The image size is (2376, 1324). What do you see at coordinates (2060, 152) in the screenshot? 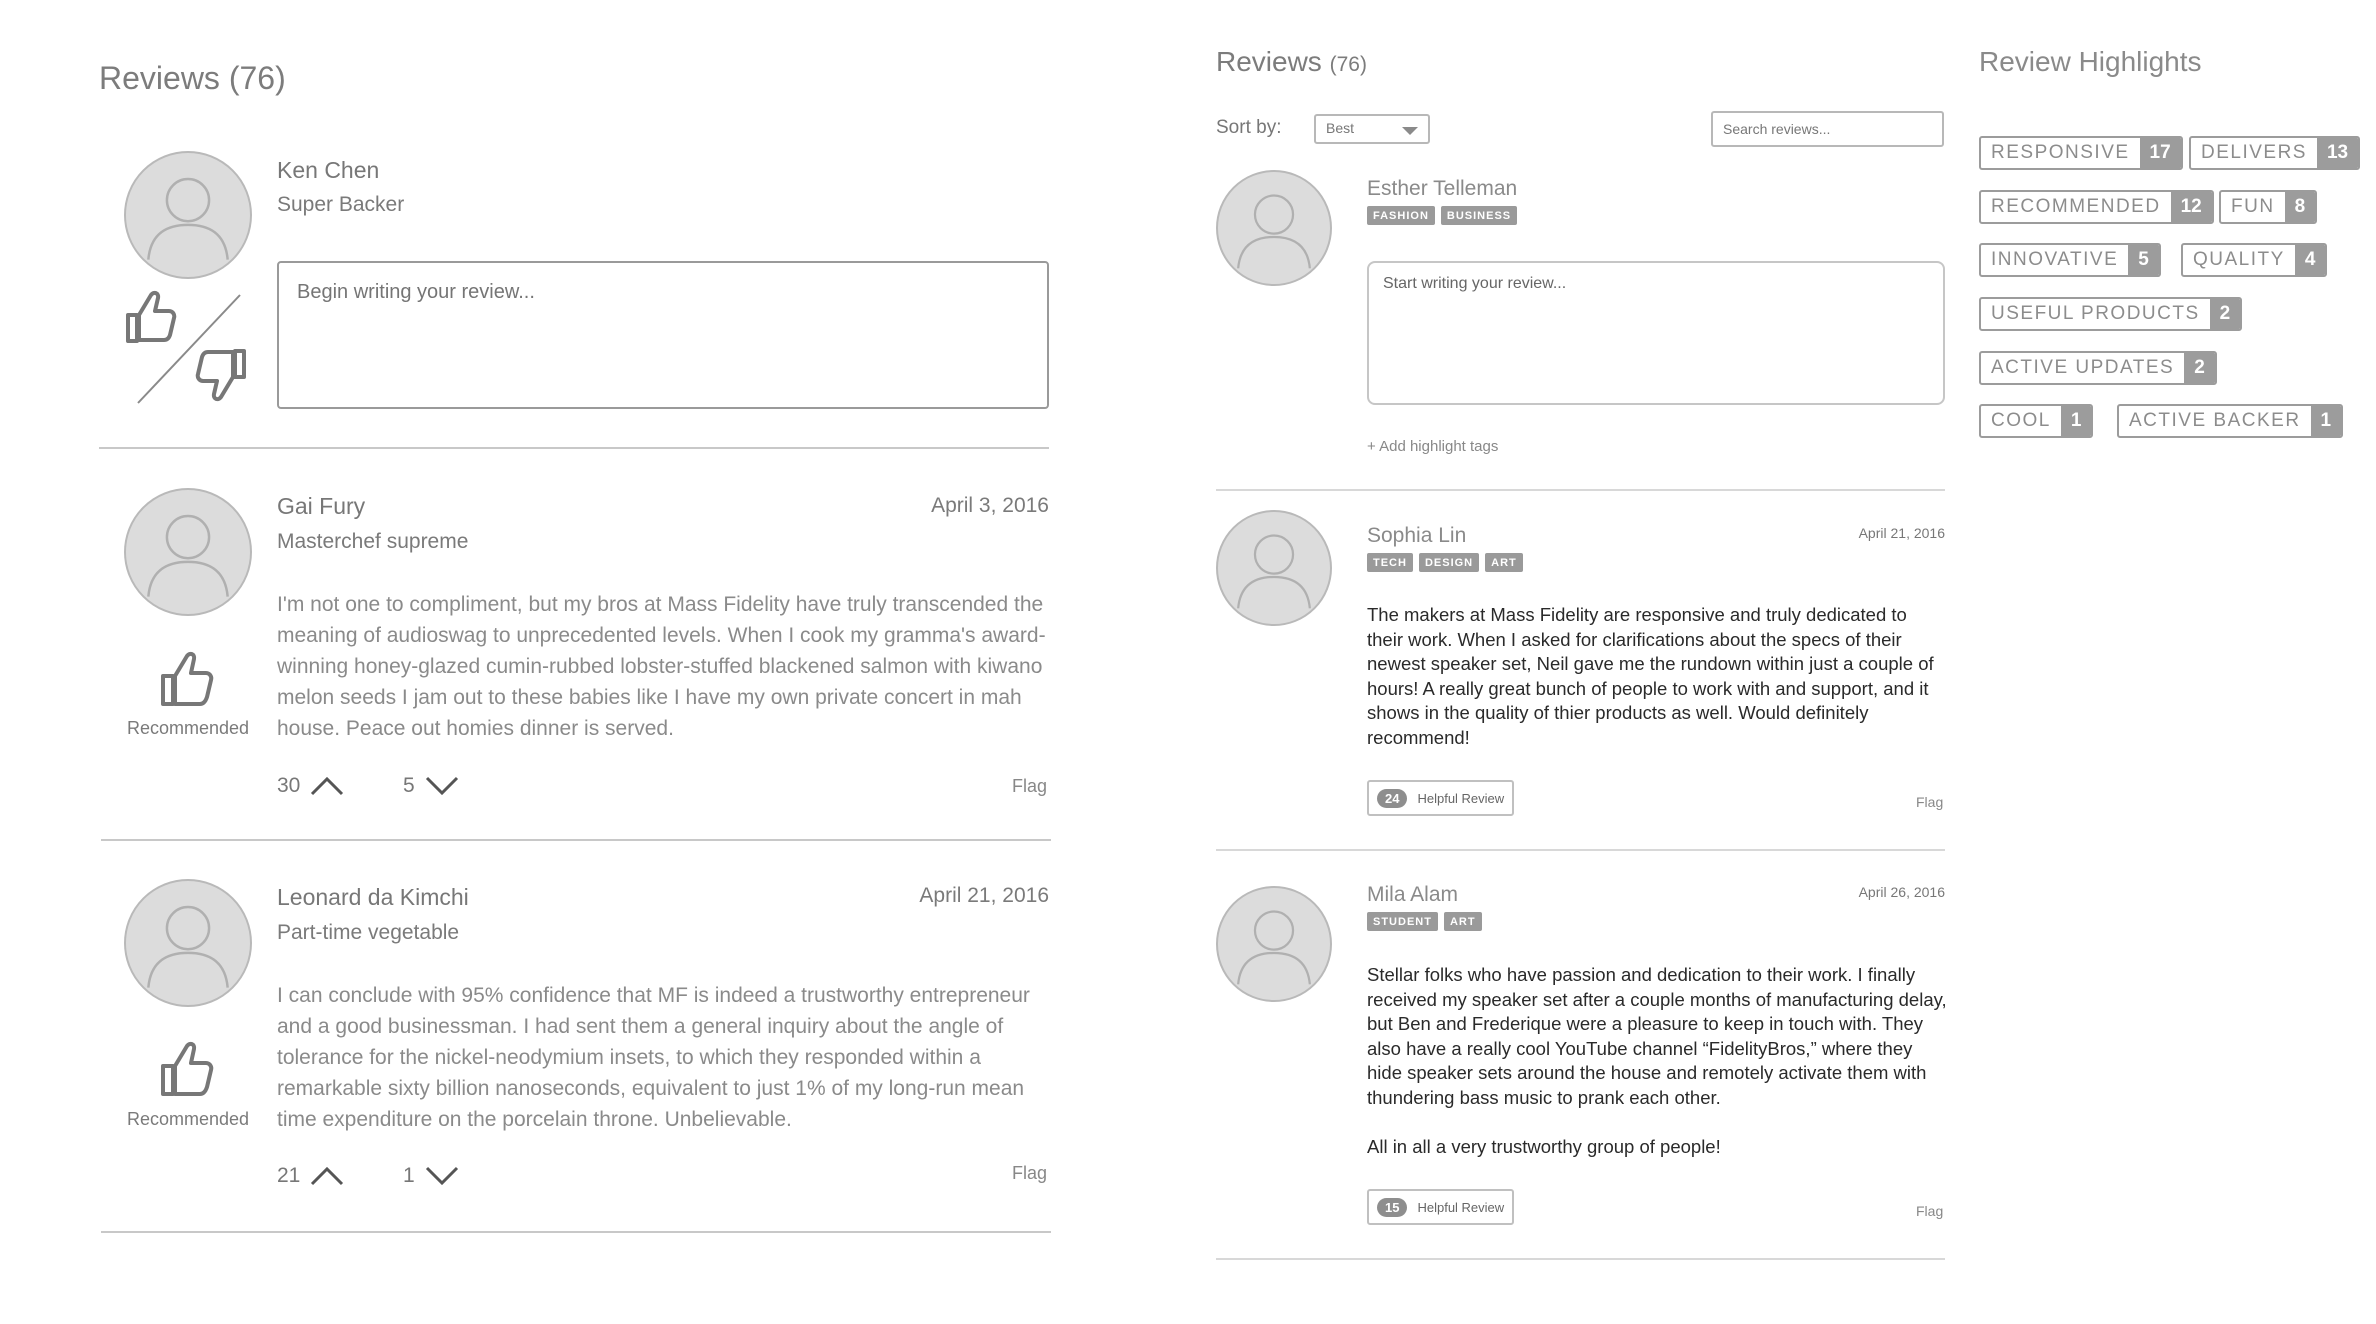
I see `highlight-label: RESPONSIVE` at bounding box center [2060, 152].